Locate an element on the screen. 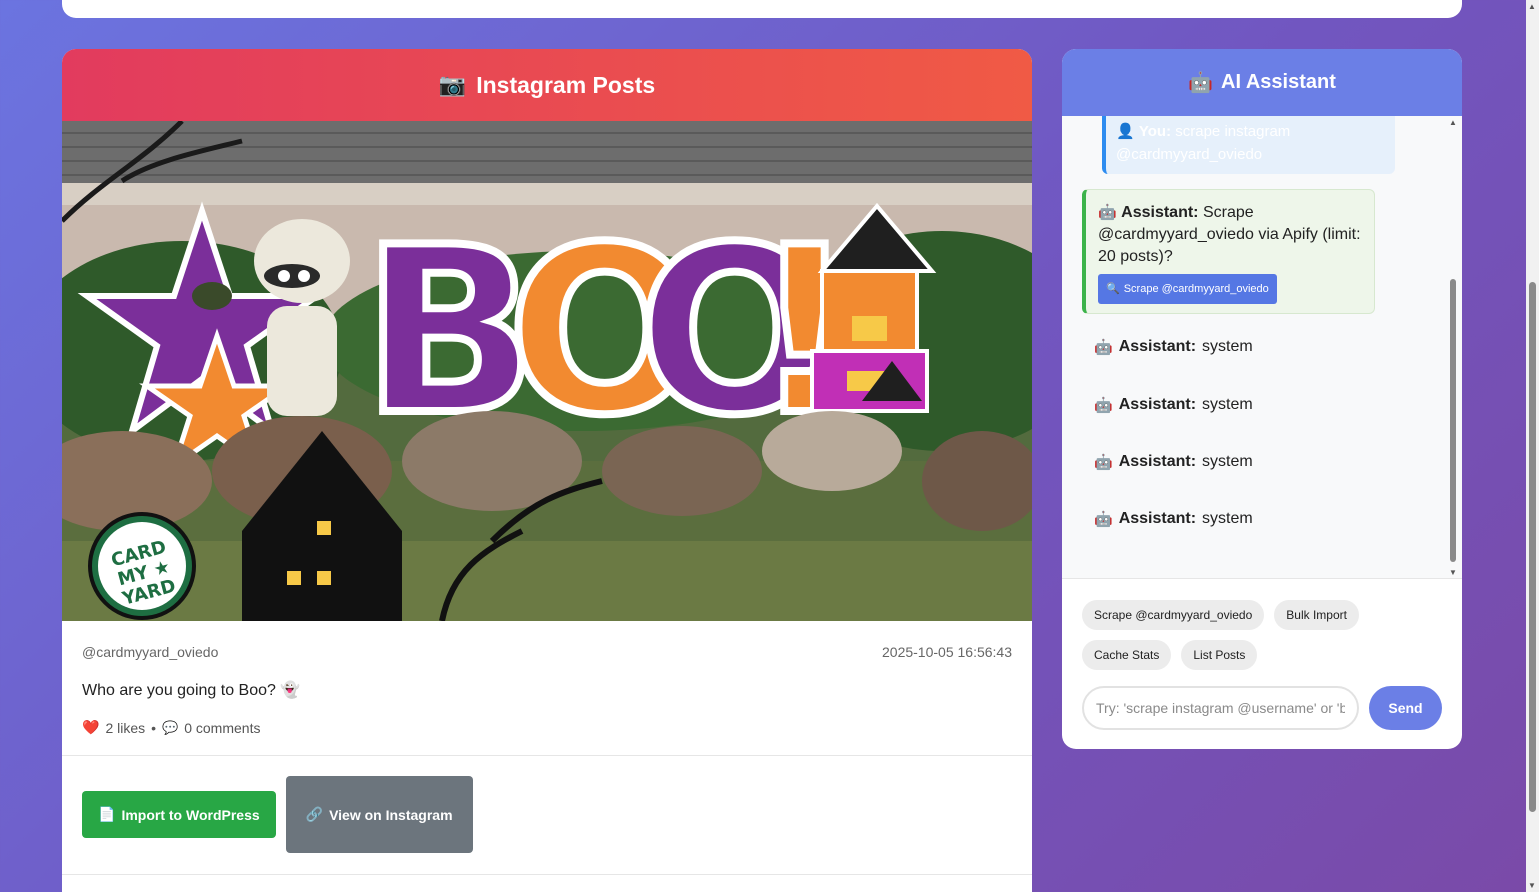  chat-scroll-thumb is located at coordinates (1453, 420).